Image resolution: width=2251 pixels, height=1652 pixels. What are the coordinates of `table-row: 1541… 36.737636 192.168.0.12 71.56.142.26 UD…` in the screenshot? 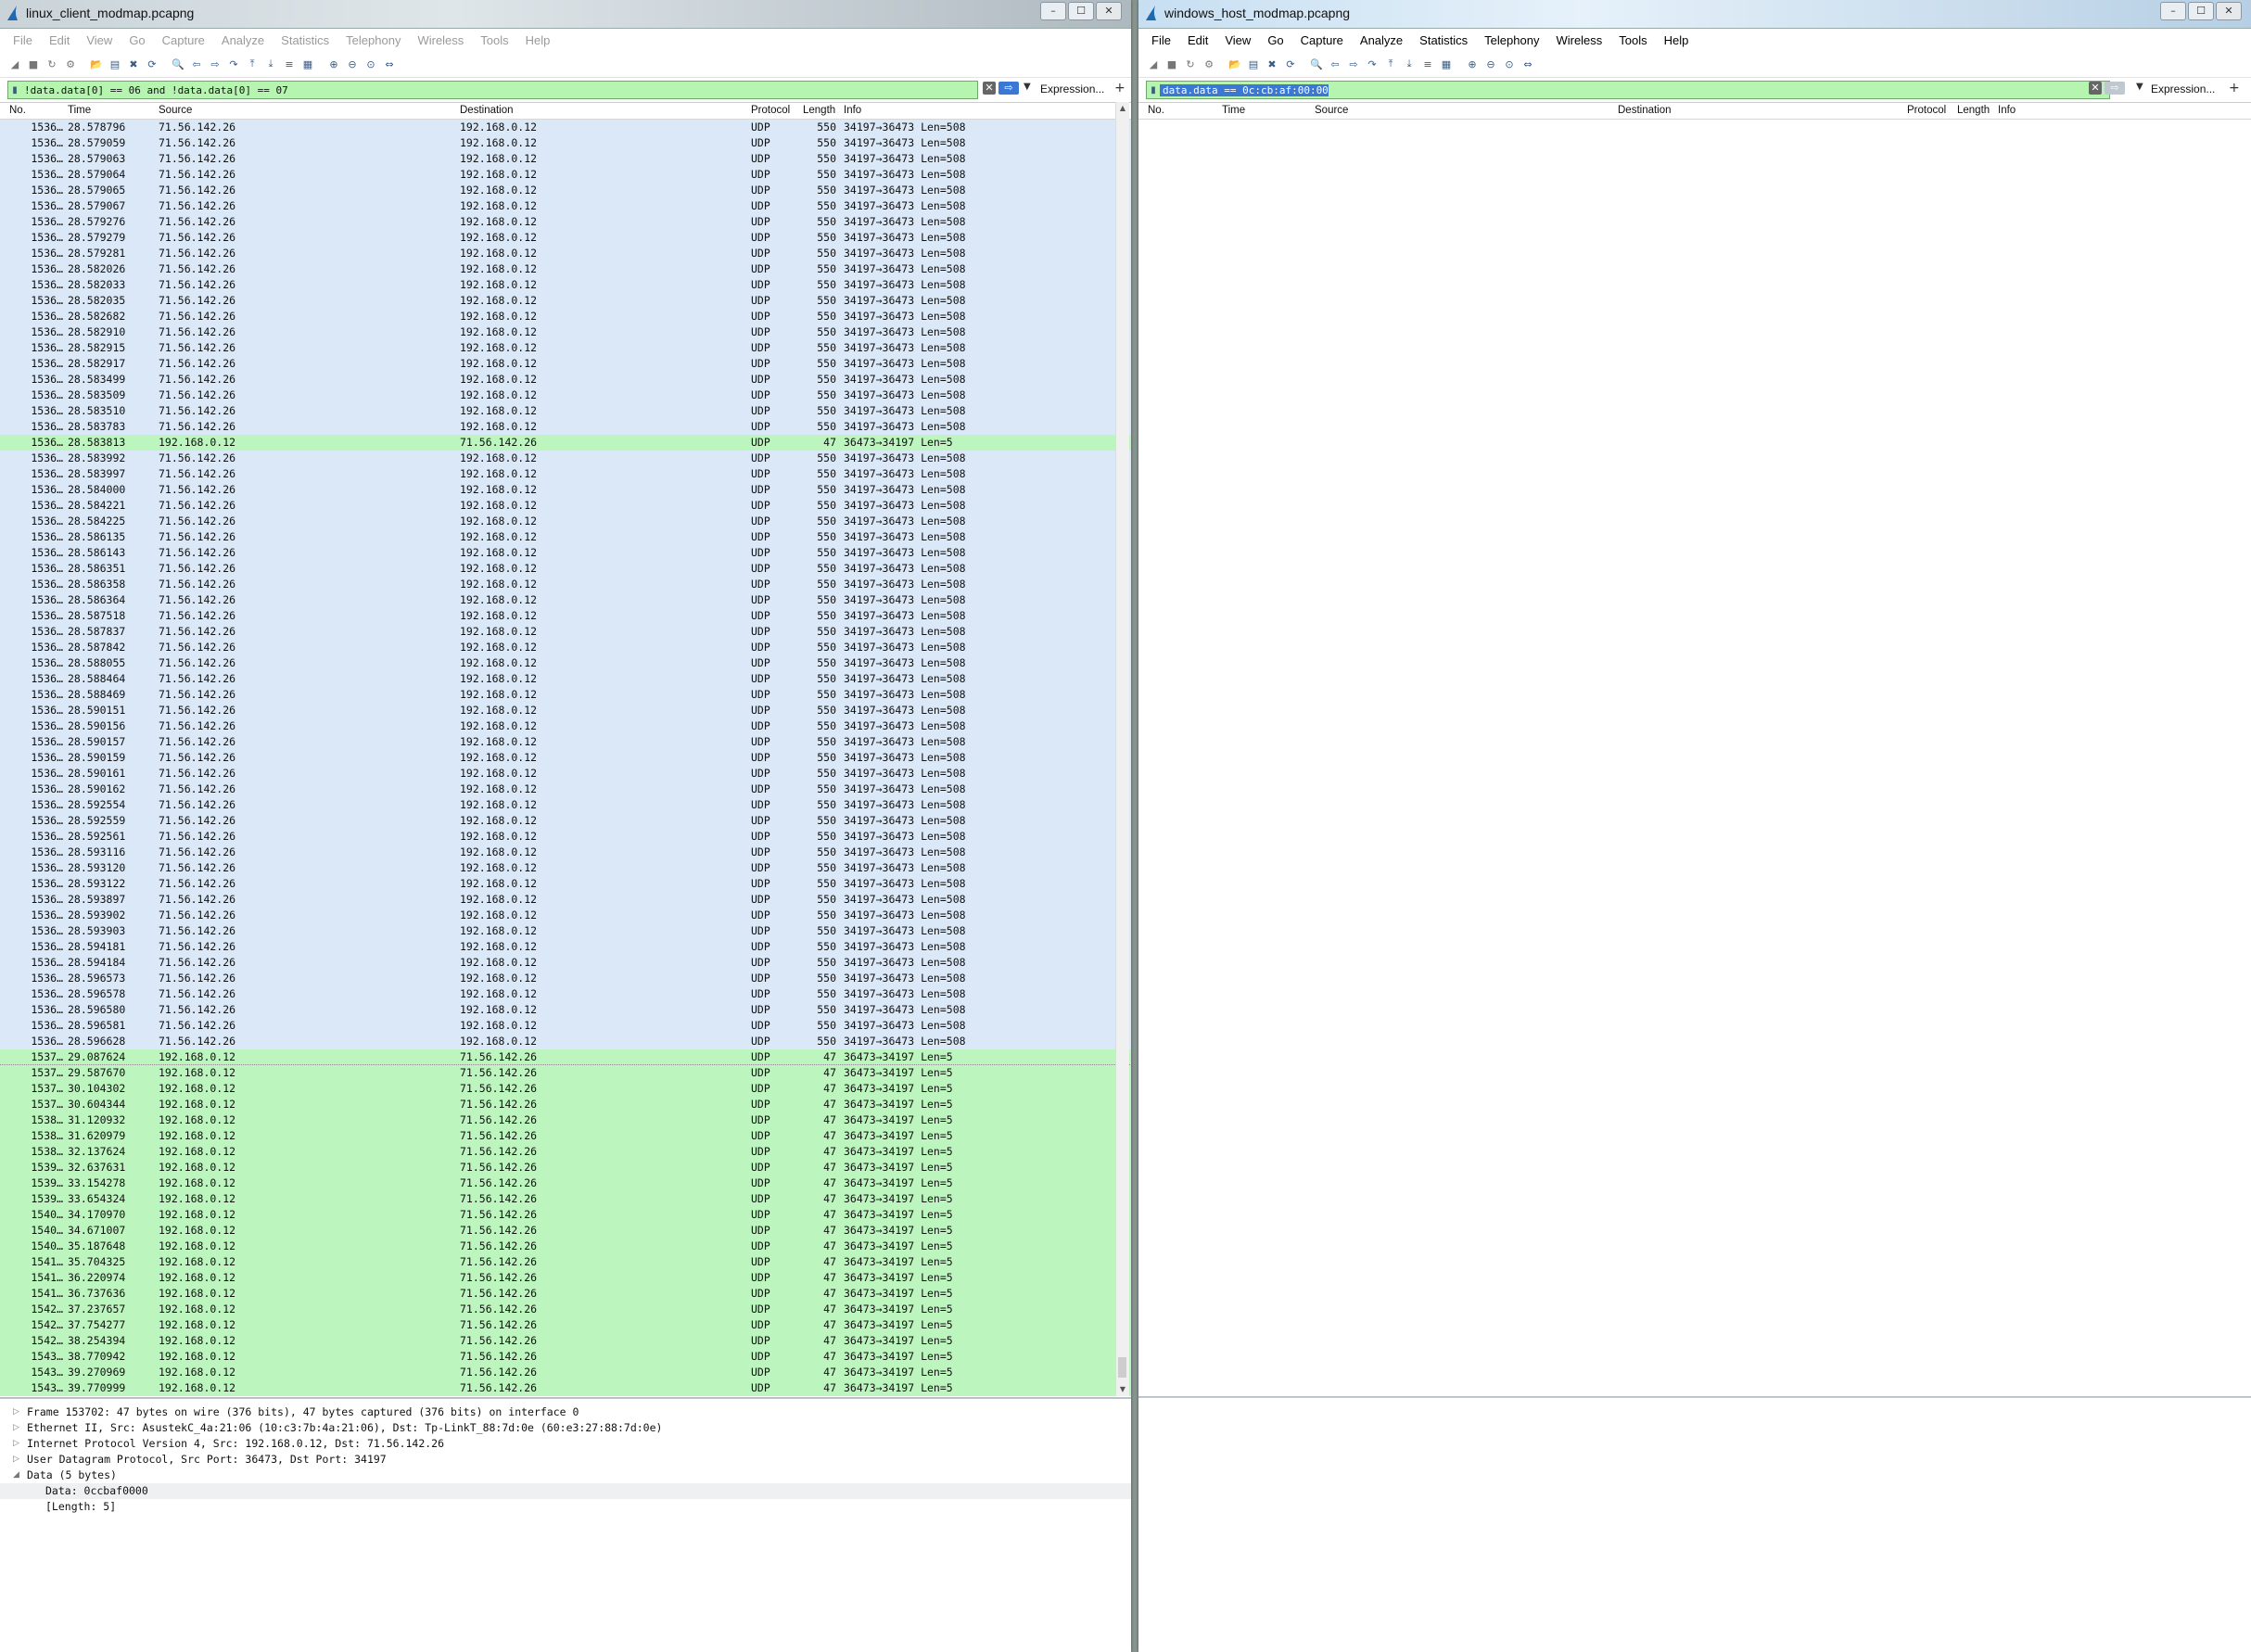 It's located at (565, 1294).